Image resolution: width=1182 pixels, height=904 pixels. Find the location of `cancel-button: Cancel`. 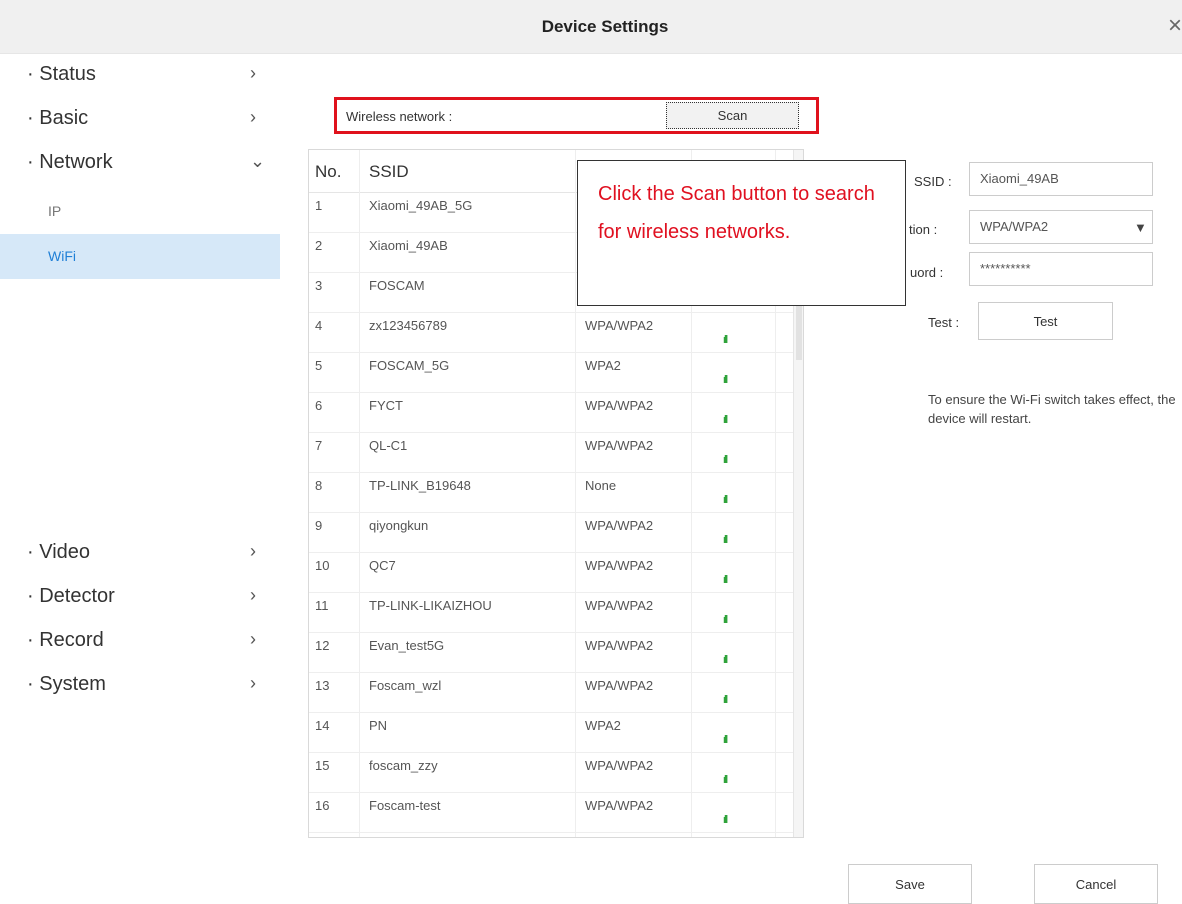

cancel-button: Cancel is located at coordinates (1096, 884).